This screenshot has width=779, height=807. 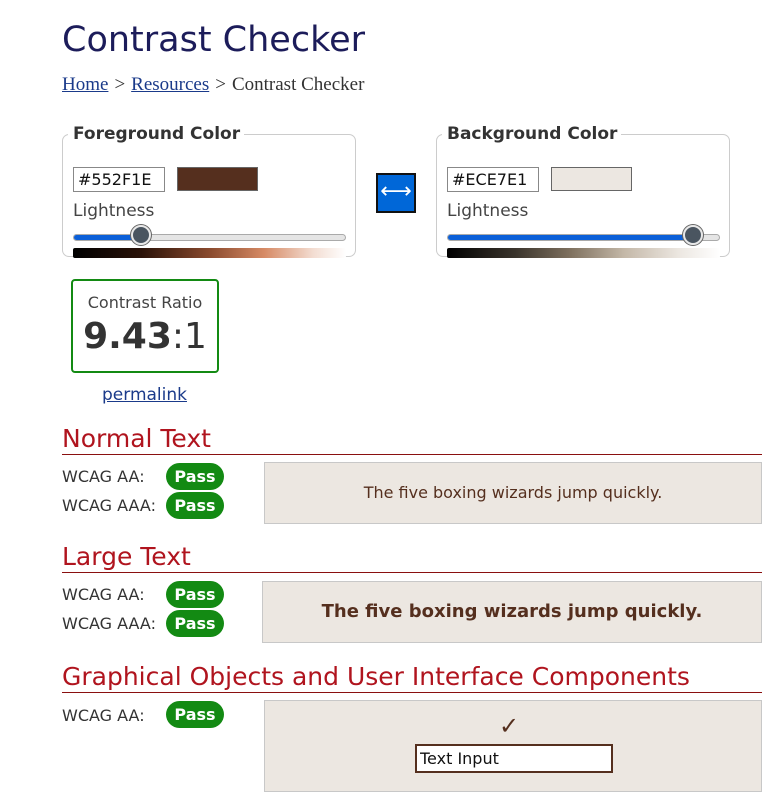 I want to click on normal-text-sample: The five boxing wizards jump quickly., so click(x=513, y=493).